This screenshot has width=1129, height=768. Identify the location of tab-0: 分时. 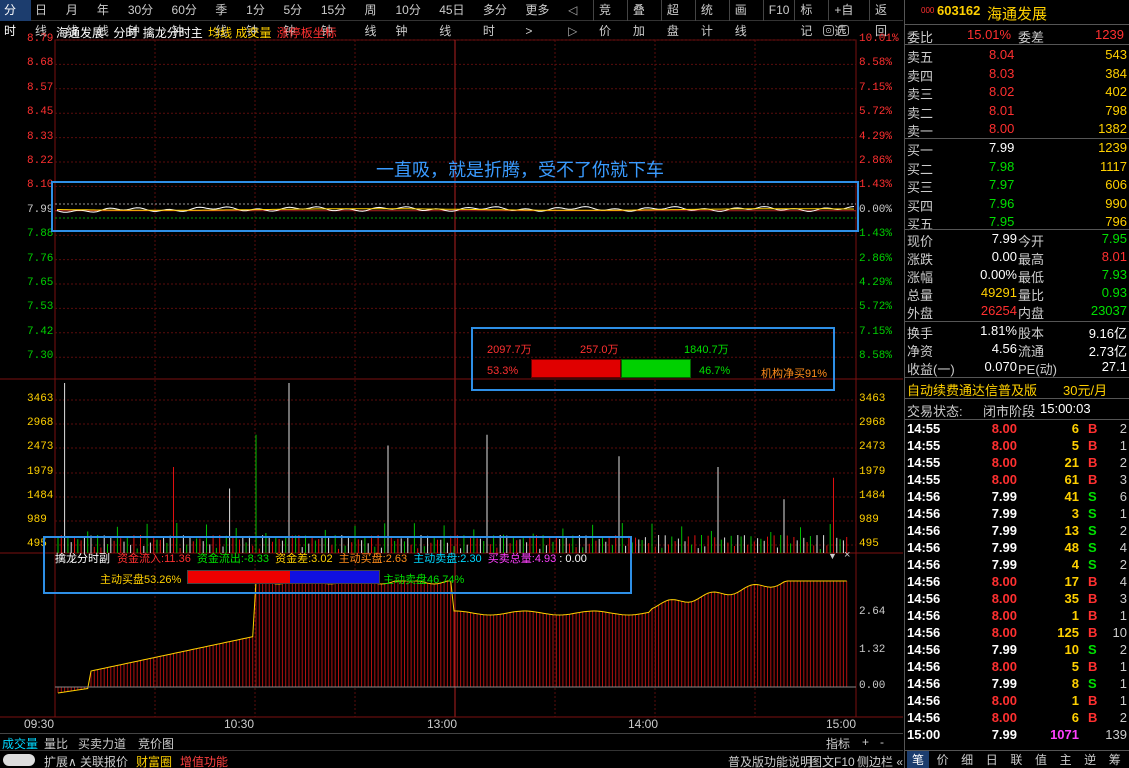
(15, 19).